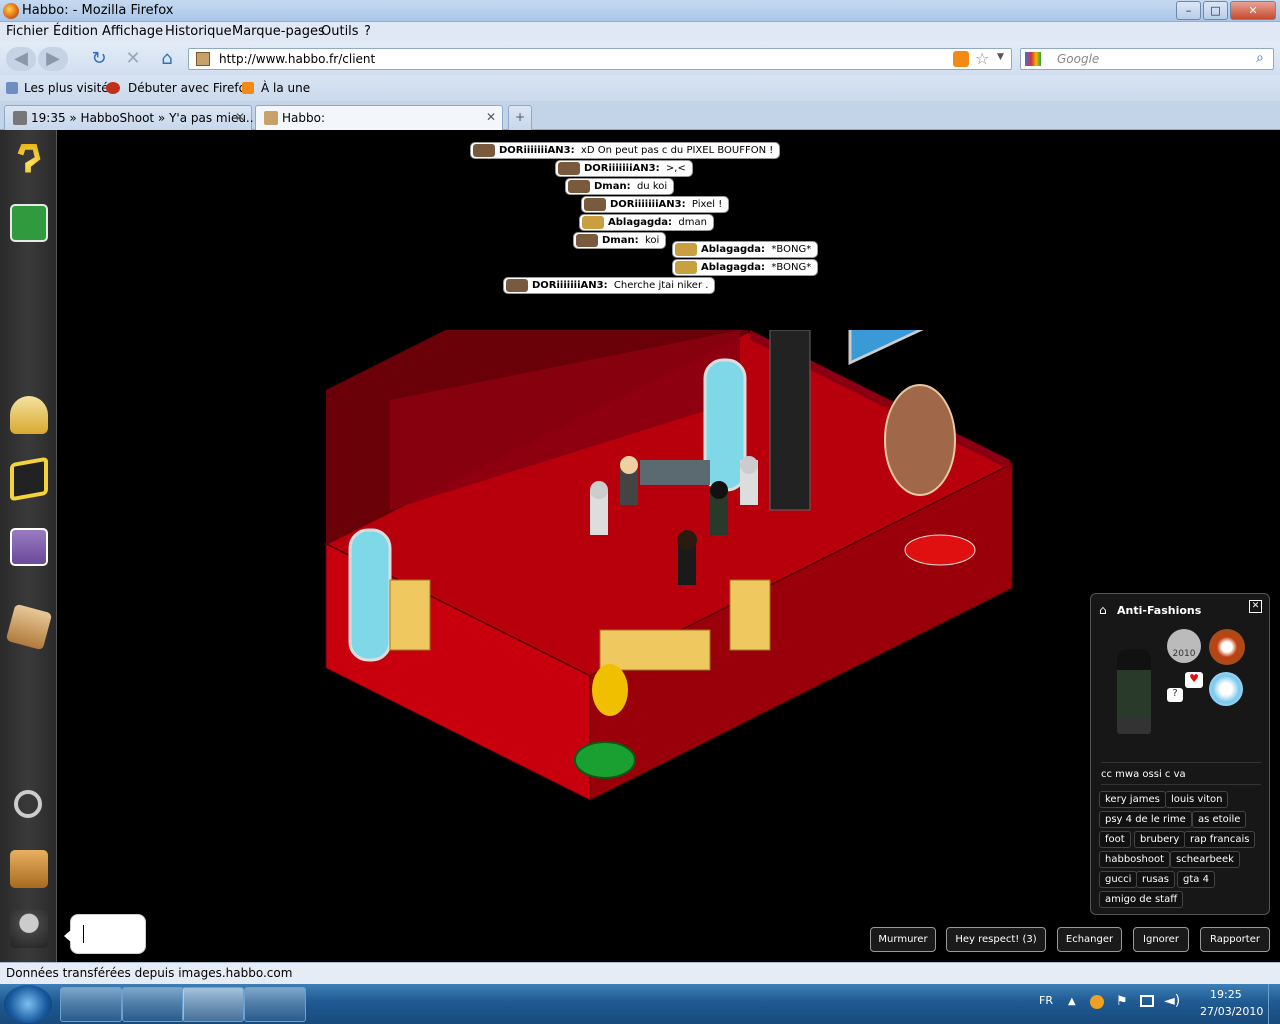  Describe the element at coordinates (920, 440) in the screenshot. I see `egg-chair-furni` at that location.